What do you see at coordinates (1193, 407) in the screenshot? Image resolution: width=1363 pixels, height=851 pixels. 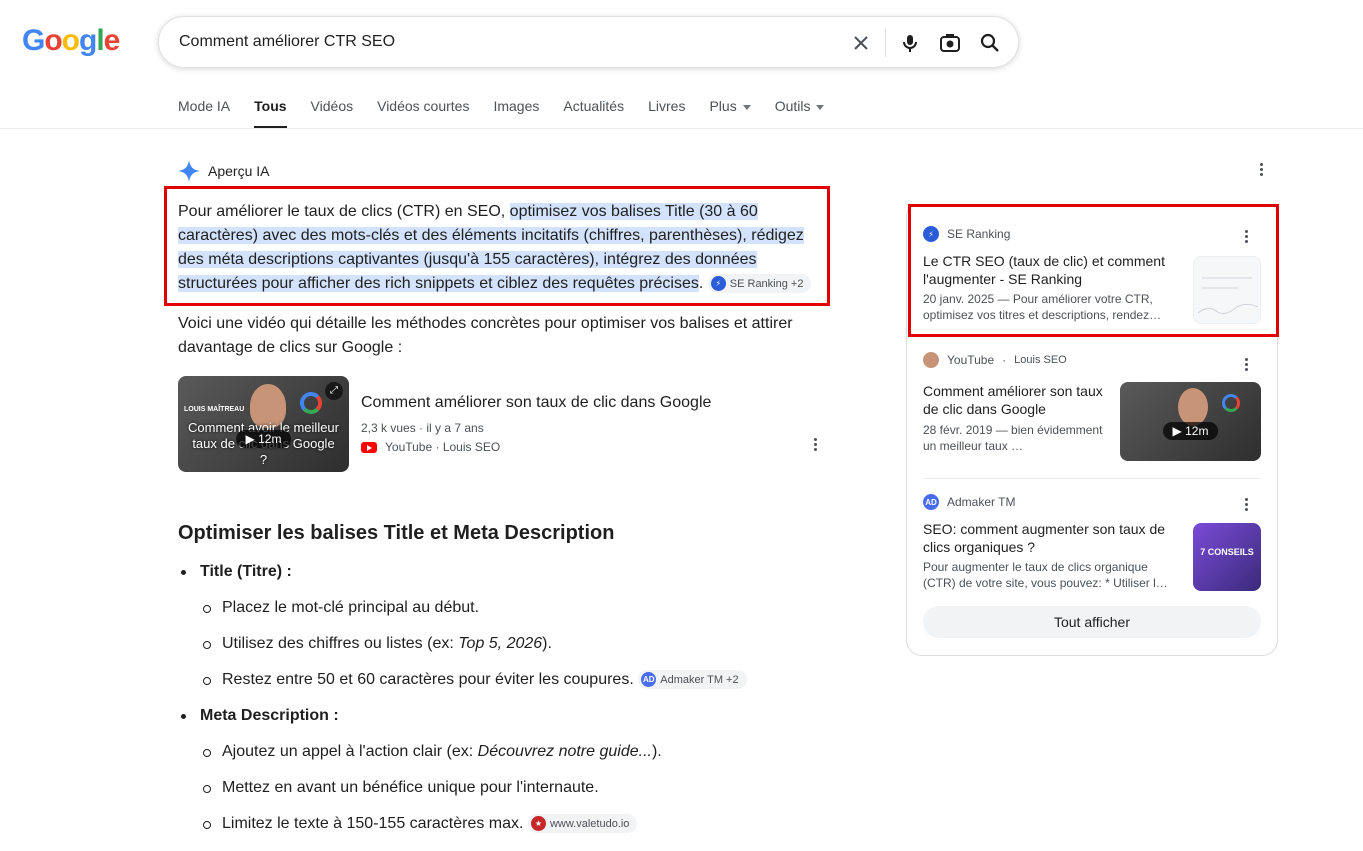 I see `presenter-face` at bounding box center [1193, 407].